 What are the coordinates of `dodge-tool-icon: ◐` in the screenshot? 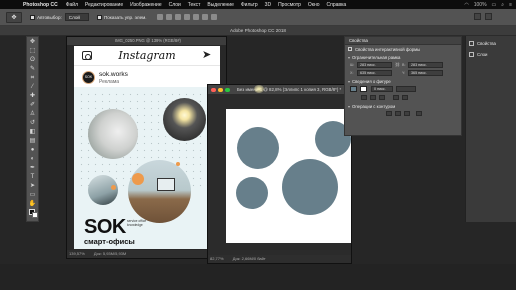 It's located at (32, 159).